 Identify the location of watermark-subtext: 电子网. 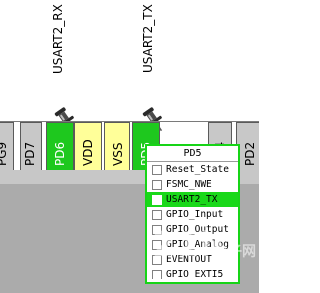
(235, 251).